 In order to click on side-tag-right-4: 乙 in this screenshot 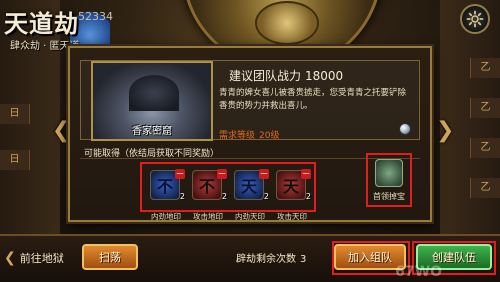, I will do `click(485, 188)`.